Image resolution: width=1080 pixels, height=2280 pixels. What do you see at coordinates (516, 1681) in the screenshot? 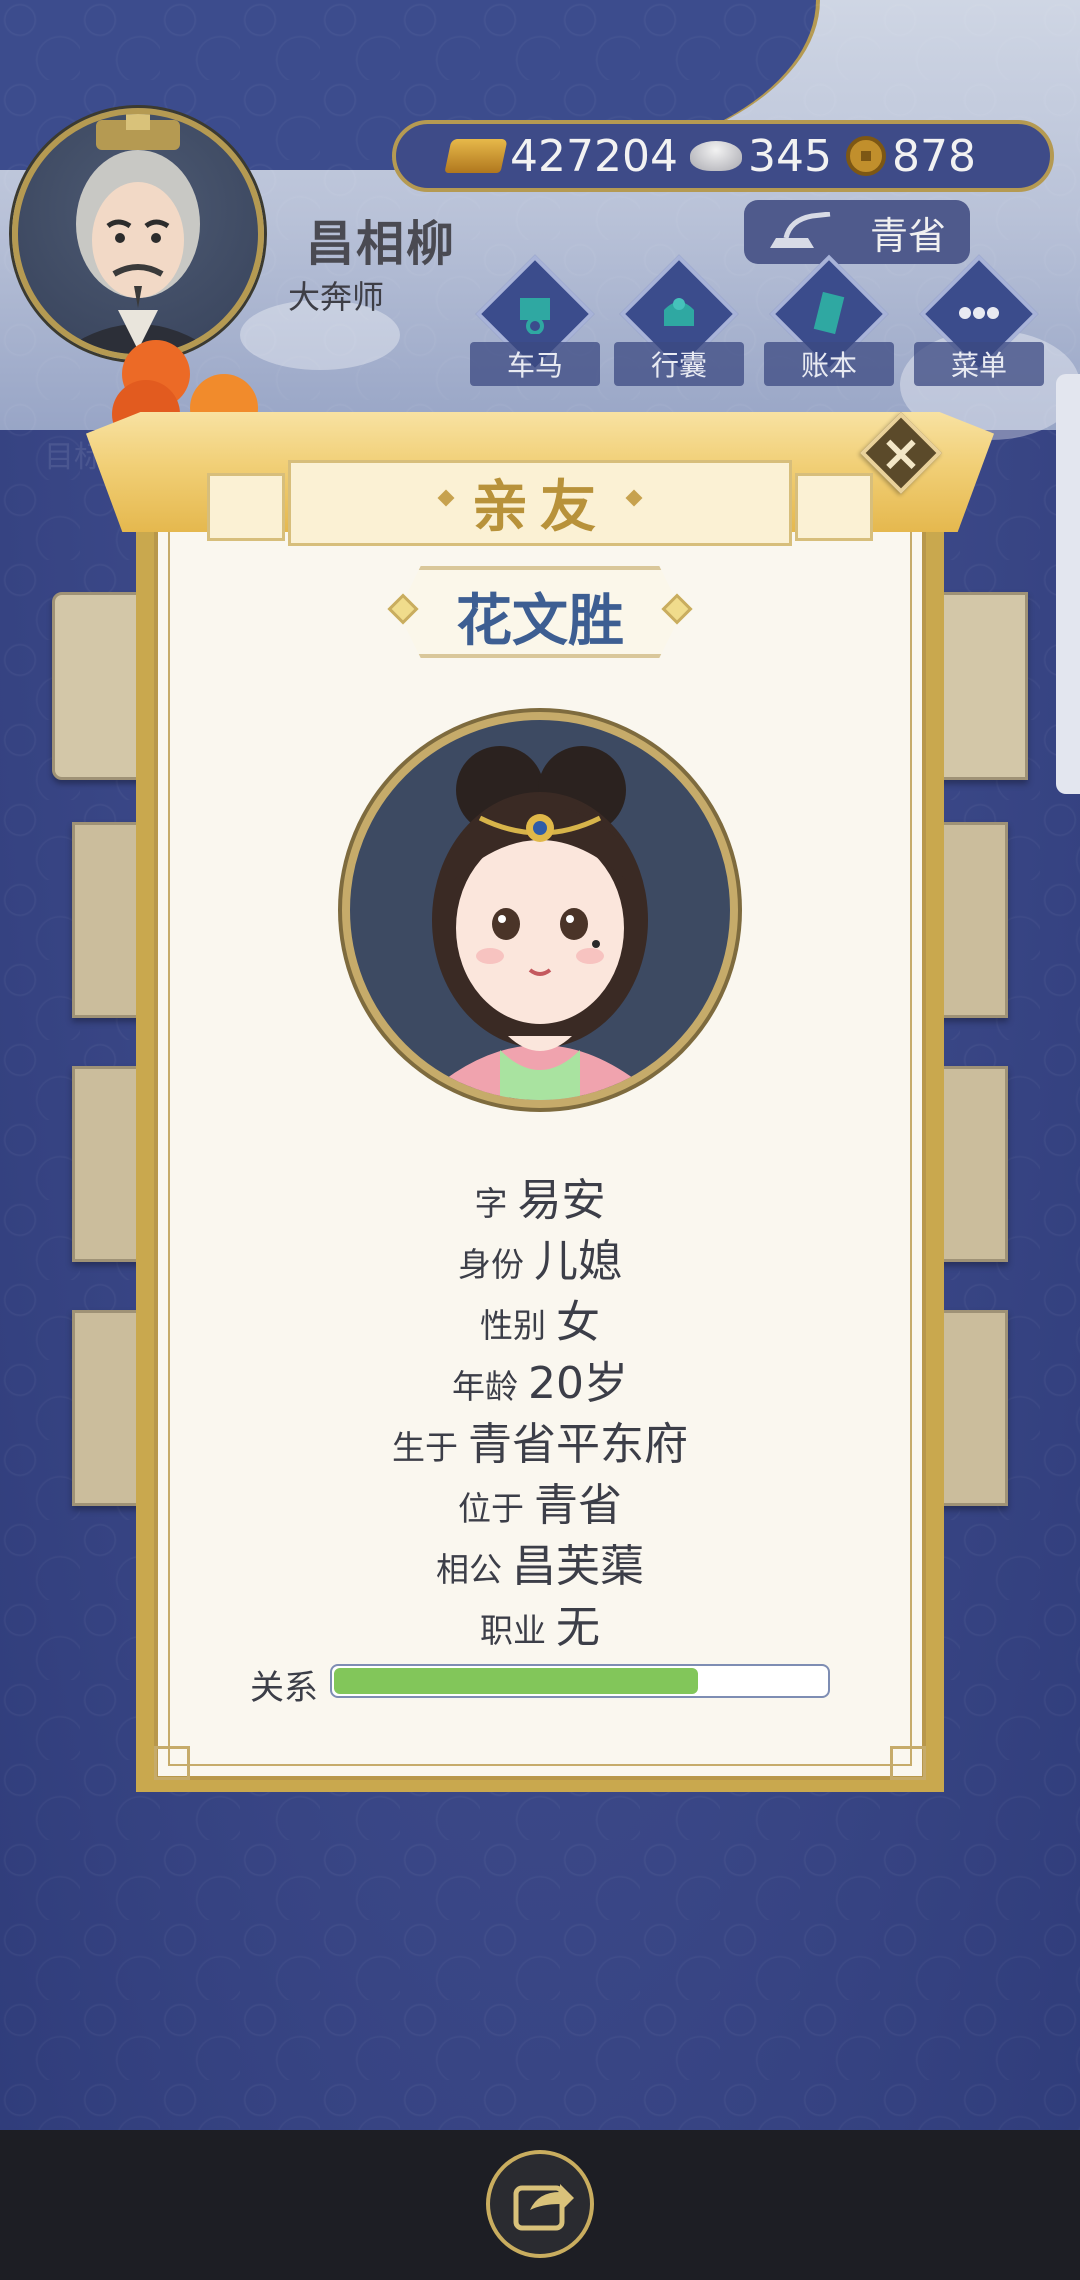
I see `relation-progress-fill` at bounding box center [516, 1681].